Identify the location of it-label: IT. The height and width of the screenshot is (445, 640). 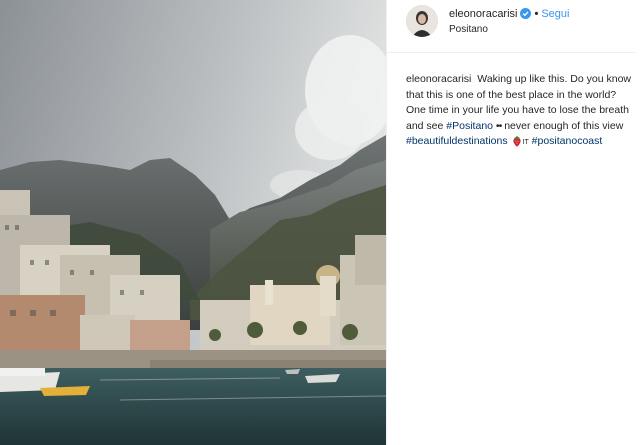
(525, 142).